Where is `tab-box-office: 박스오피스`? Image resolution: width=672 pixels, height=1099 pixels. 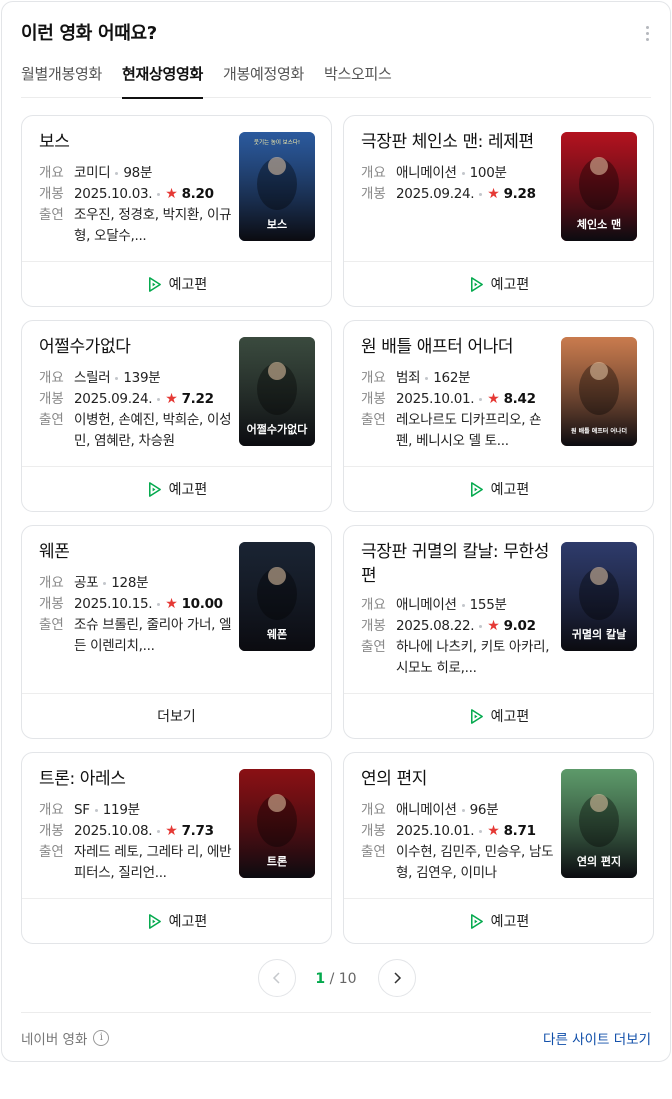 tab-box-office: 박스오피스 is located at coordinates (358, 80).